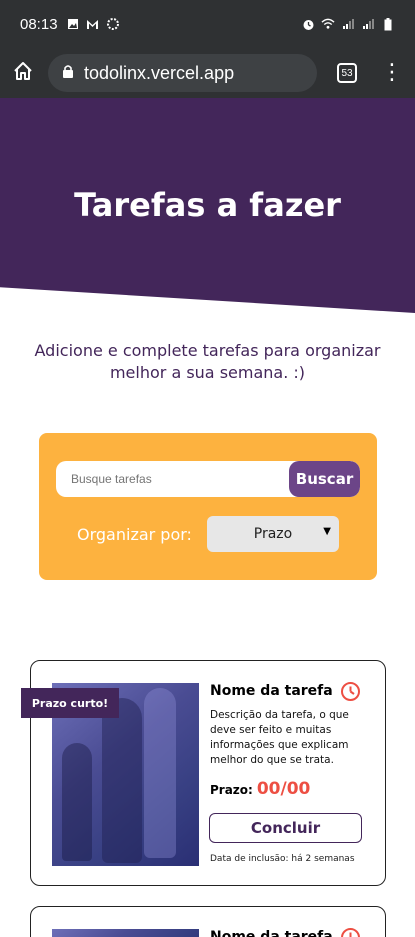 This screenshot has height=937, width=415. I want to click on page-title: Tarefas a fazer, so click(207, 205).